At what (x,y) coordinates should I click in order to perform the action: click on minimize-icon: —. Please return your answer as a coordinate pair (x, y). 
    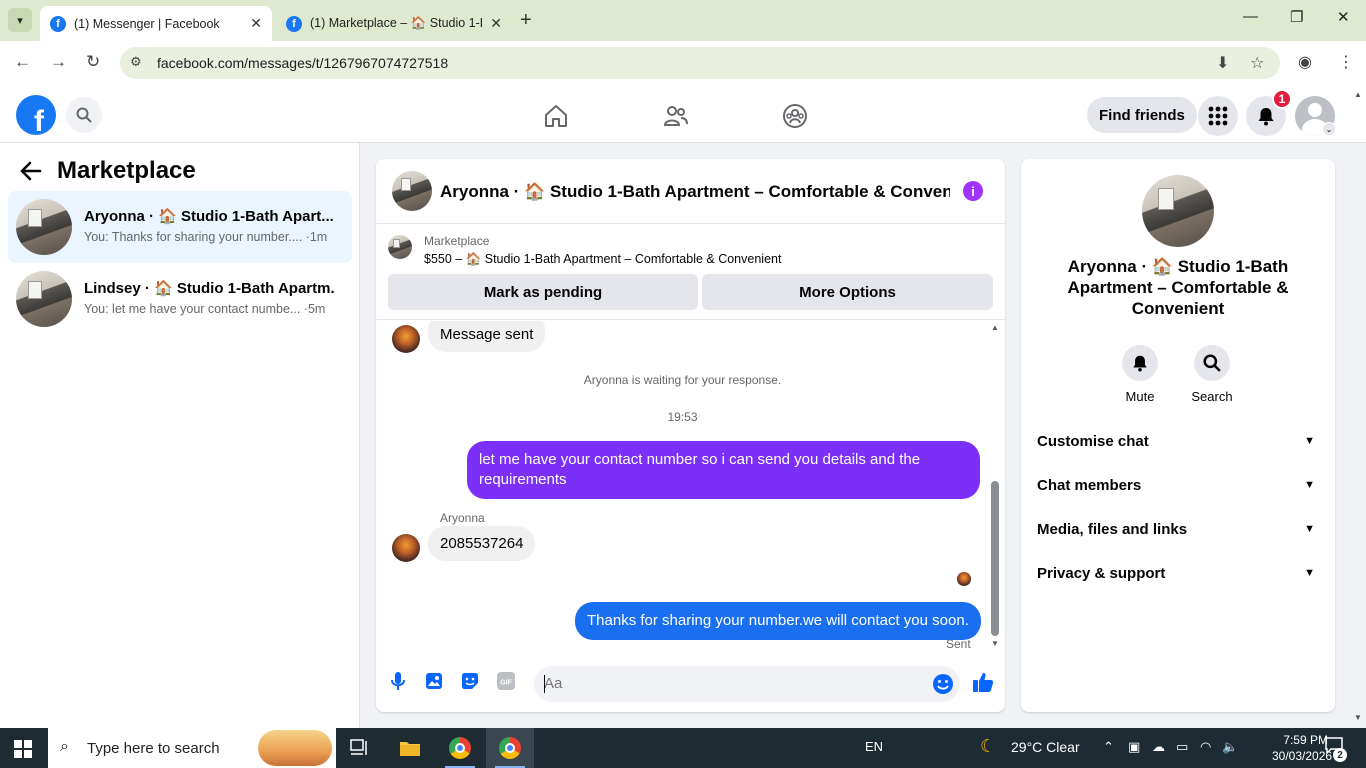
    Looking at the image, I should click on (1250, 16).